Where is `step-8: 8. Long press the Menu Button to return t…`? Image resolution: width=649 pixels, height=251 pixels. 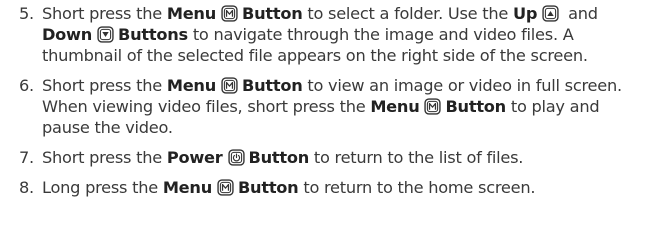
step-8: 8. Long press the Menu Button to return t… is located at coordinates (324, 187).